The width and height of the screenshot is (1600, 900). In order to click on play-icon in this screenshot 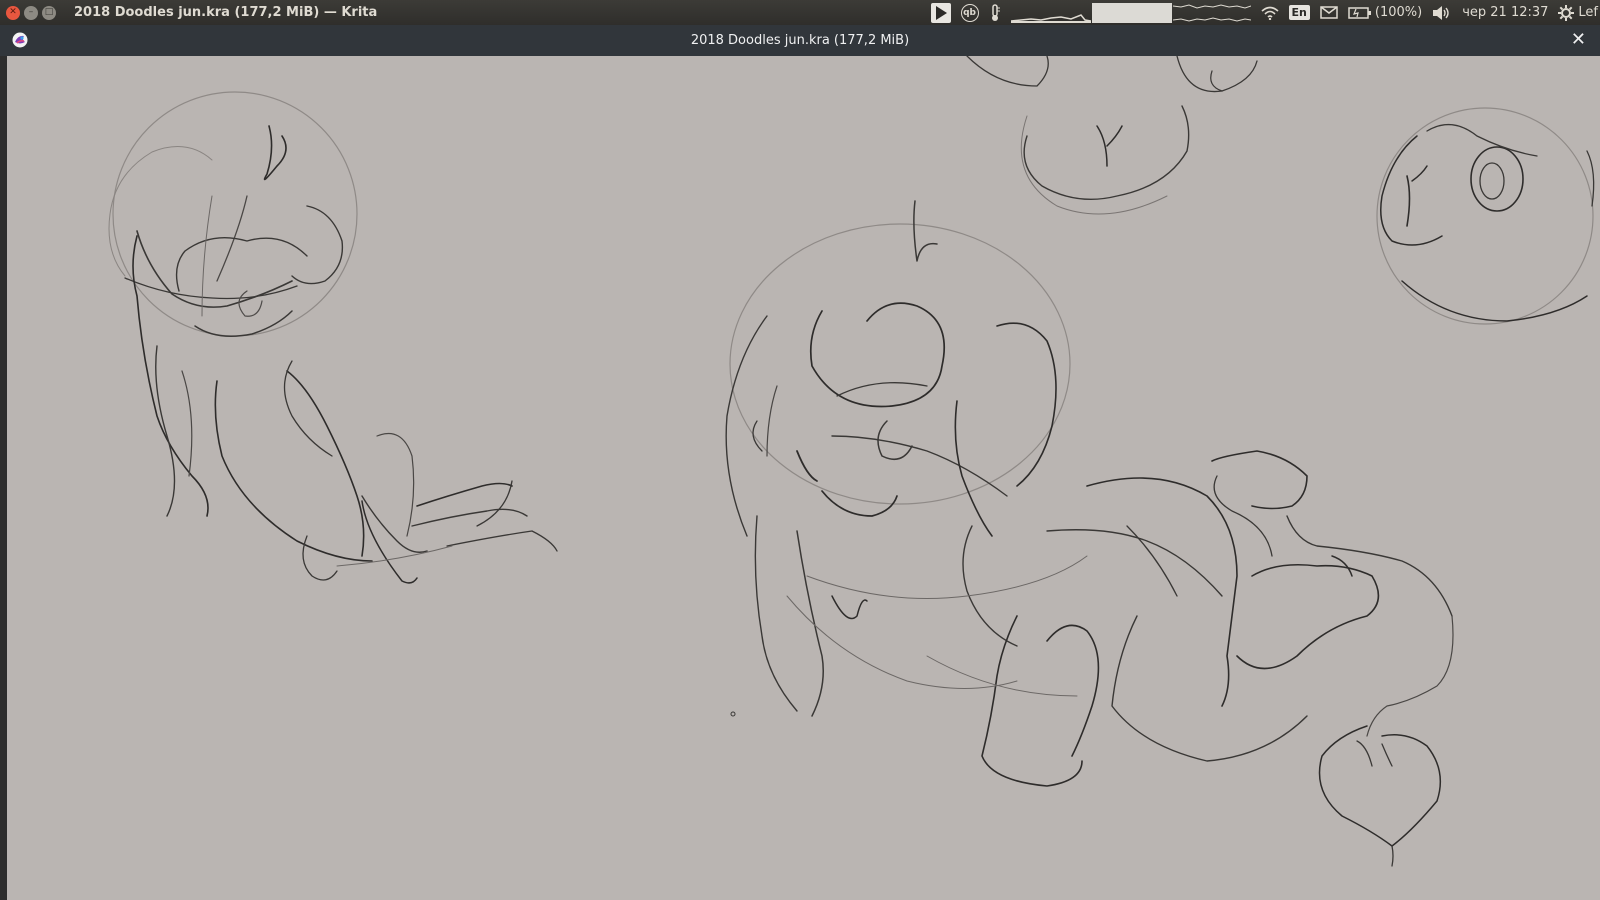, I will do `click(941, 12)`.